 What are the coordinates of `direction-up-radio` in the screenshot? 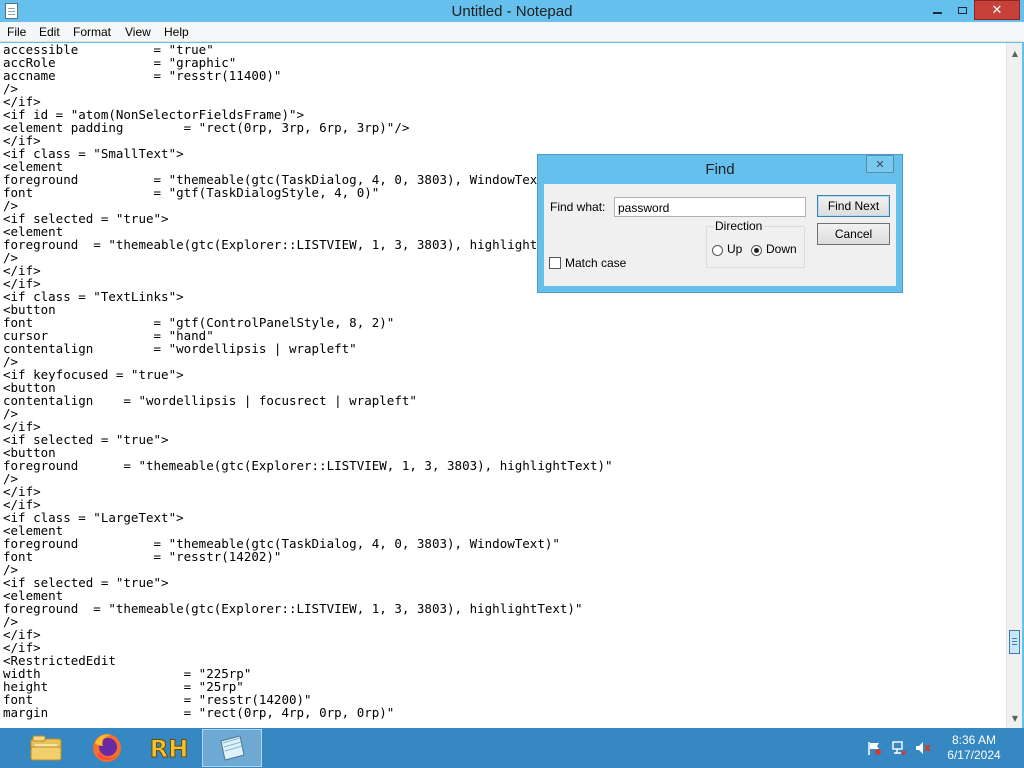 It's located at (717, 250).